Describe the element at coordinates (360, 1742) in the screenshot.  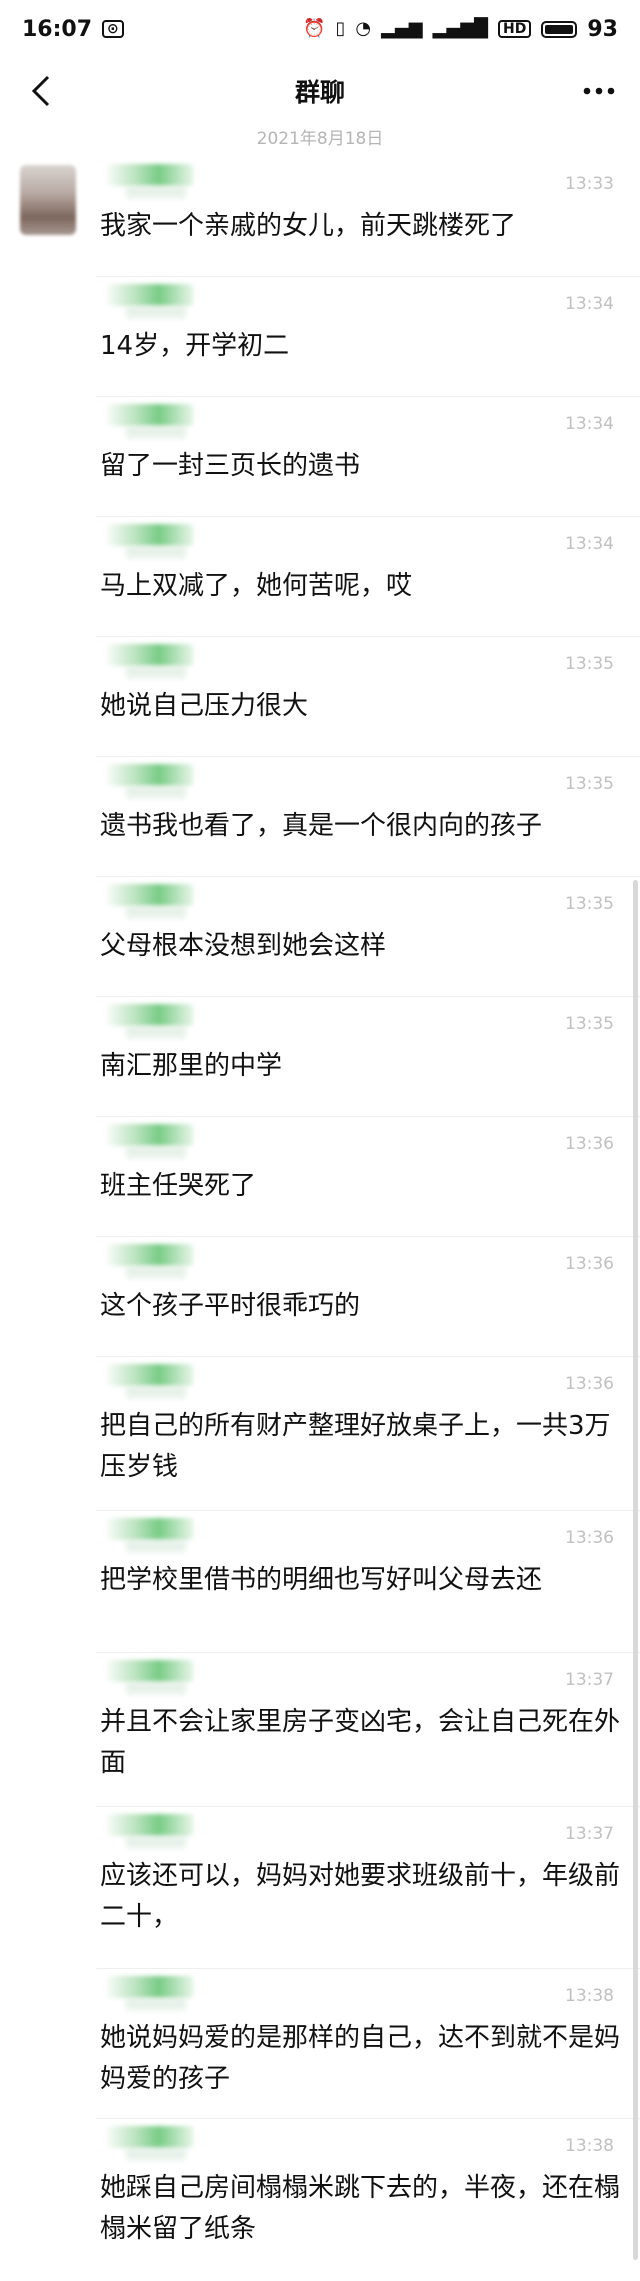
I see `message-text: 并且不会让家里房子变凶宅，会让自己死在外面` at that location.